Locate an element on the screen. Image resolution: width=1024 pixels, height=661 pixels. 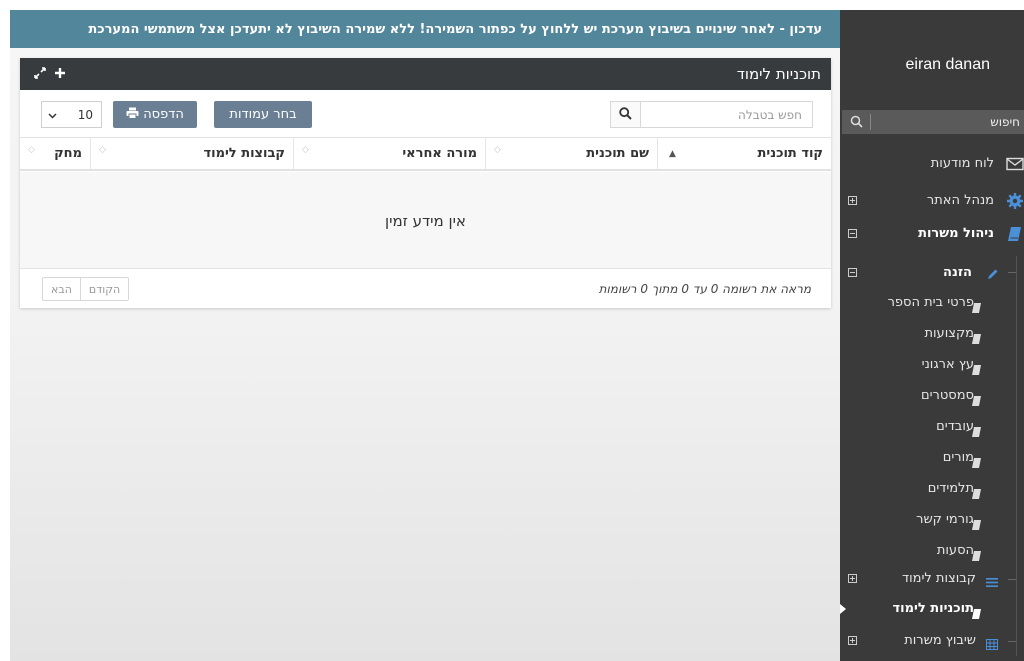
sidebar-item-site-admin: מנהל האתר is located at coordinates (932, 201).